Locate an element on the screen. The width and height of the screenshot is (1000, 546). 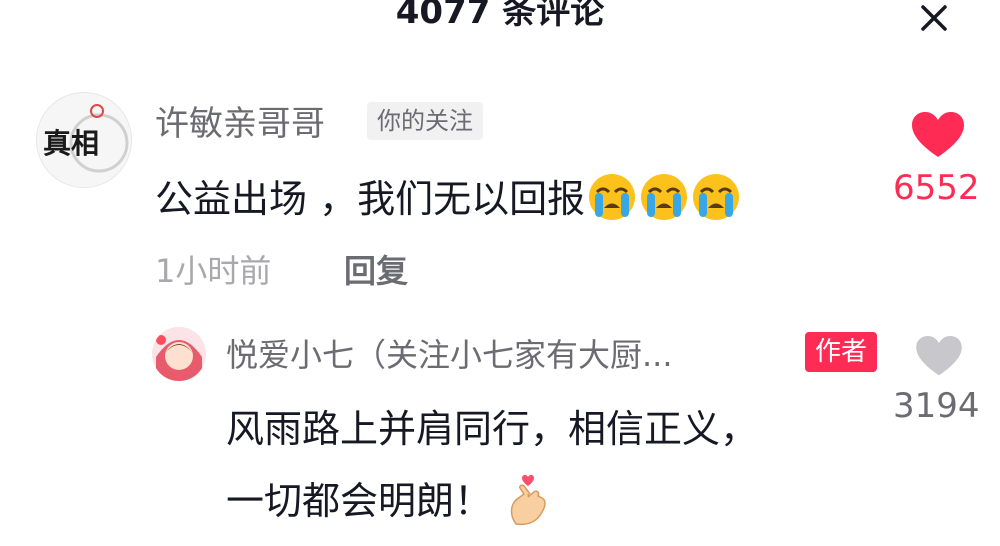
reply-like-count: 3194 is located at coordinates (936, 406).